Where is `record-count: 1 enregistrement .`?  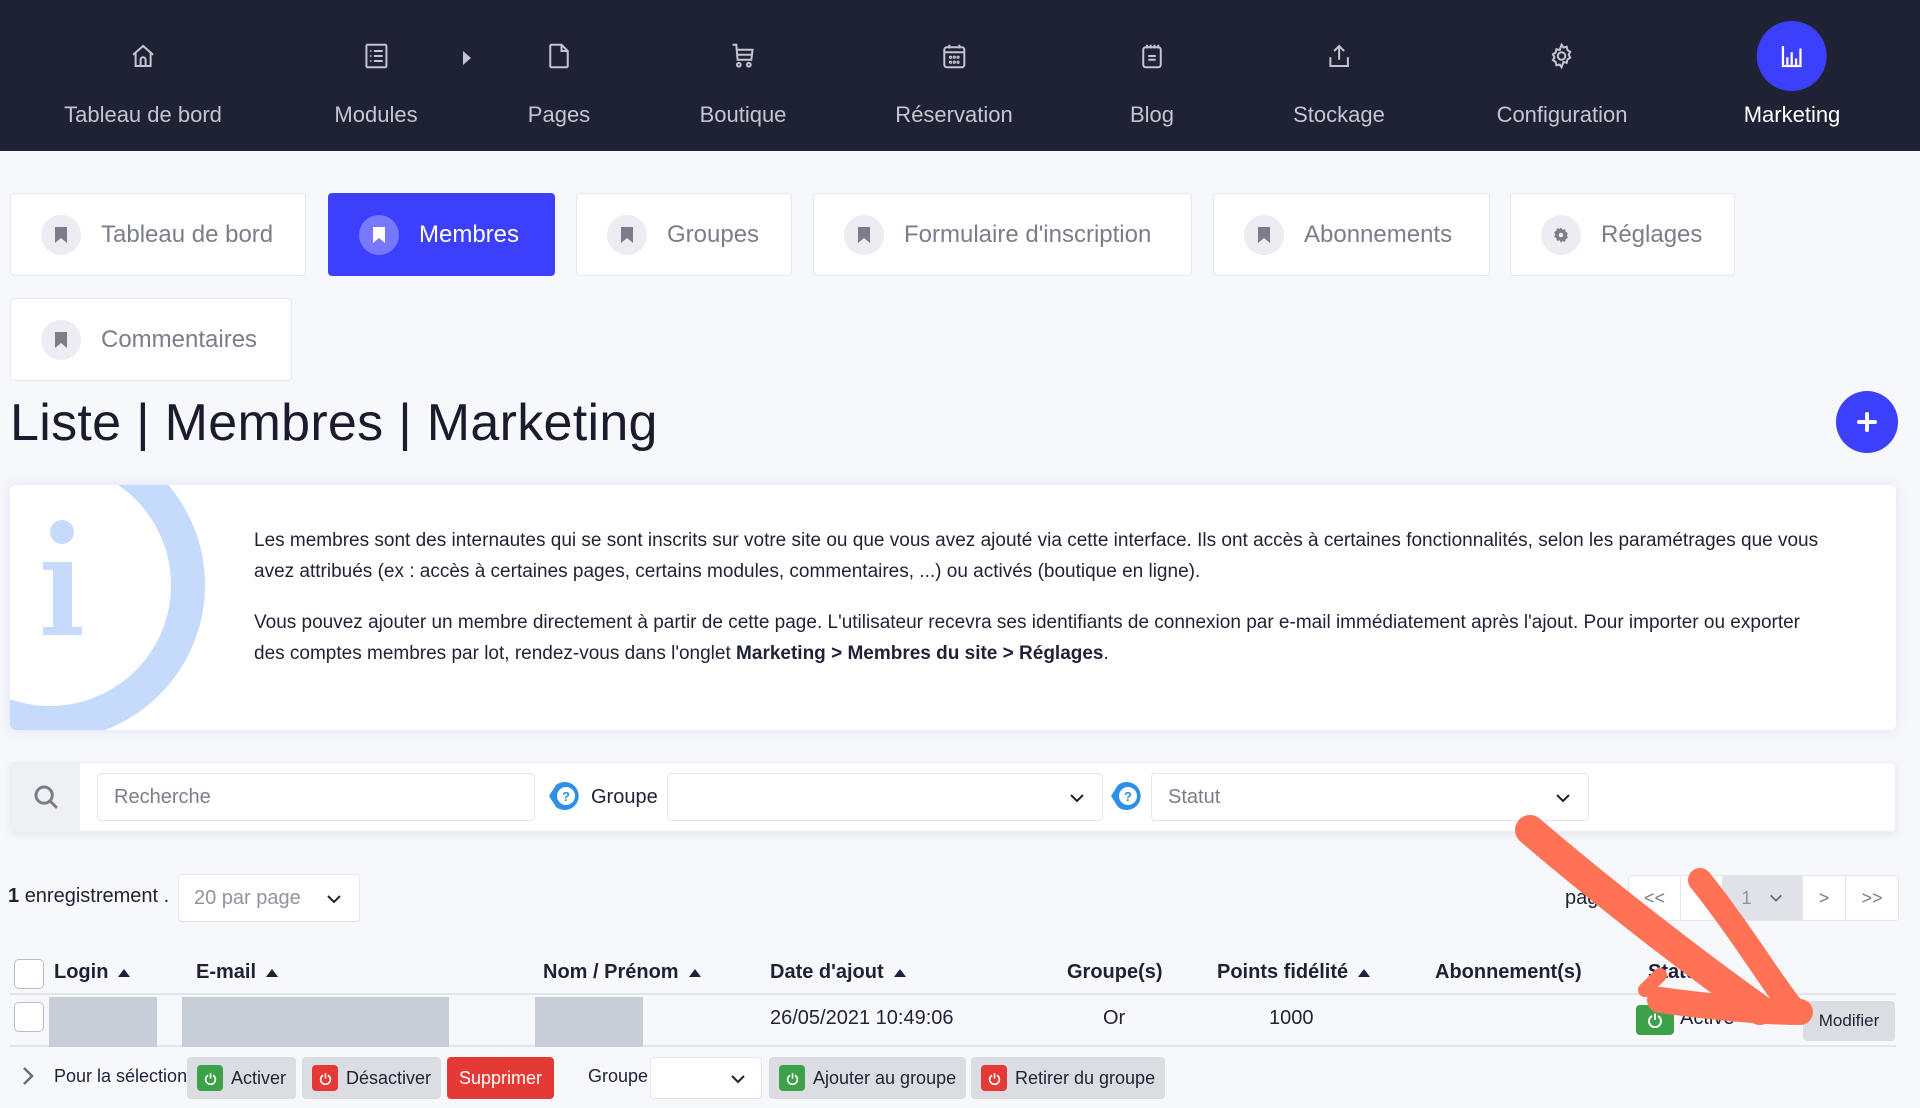
record-count: 1 enregistrement . is located at coordinates (88, 896).